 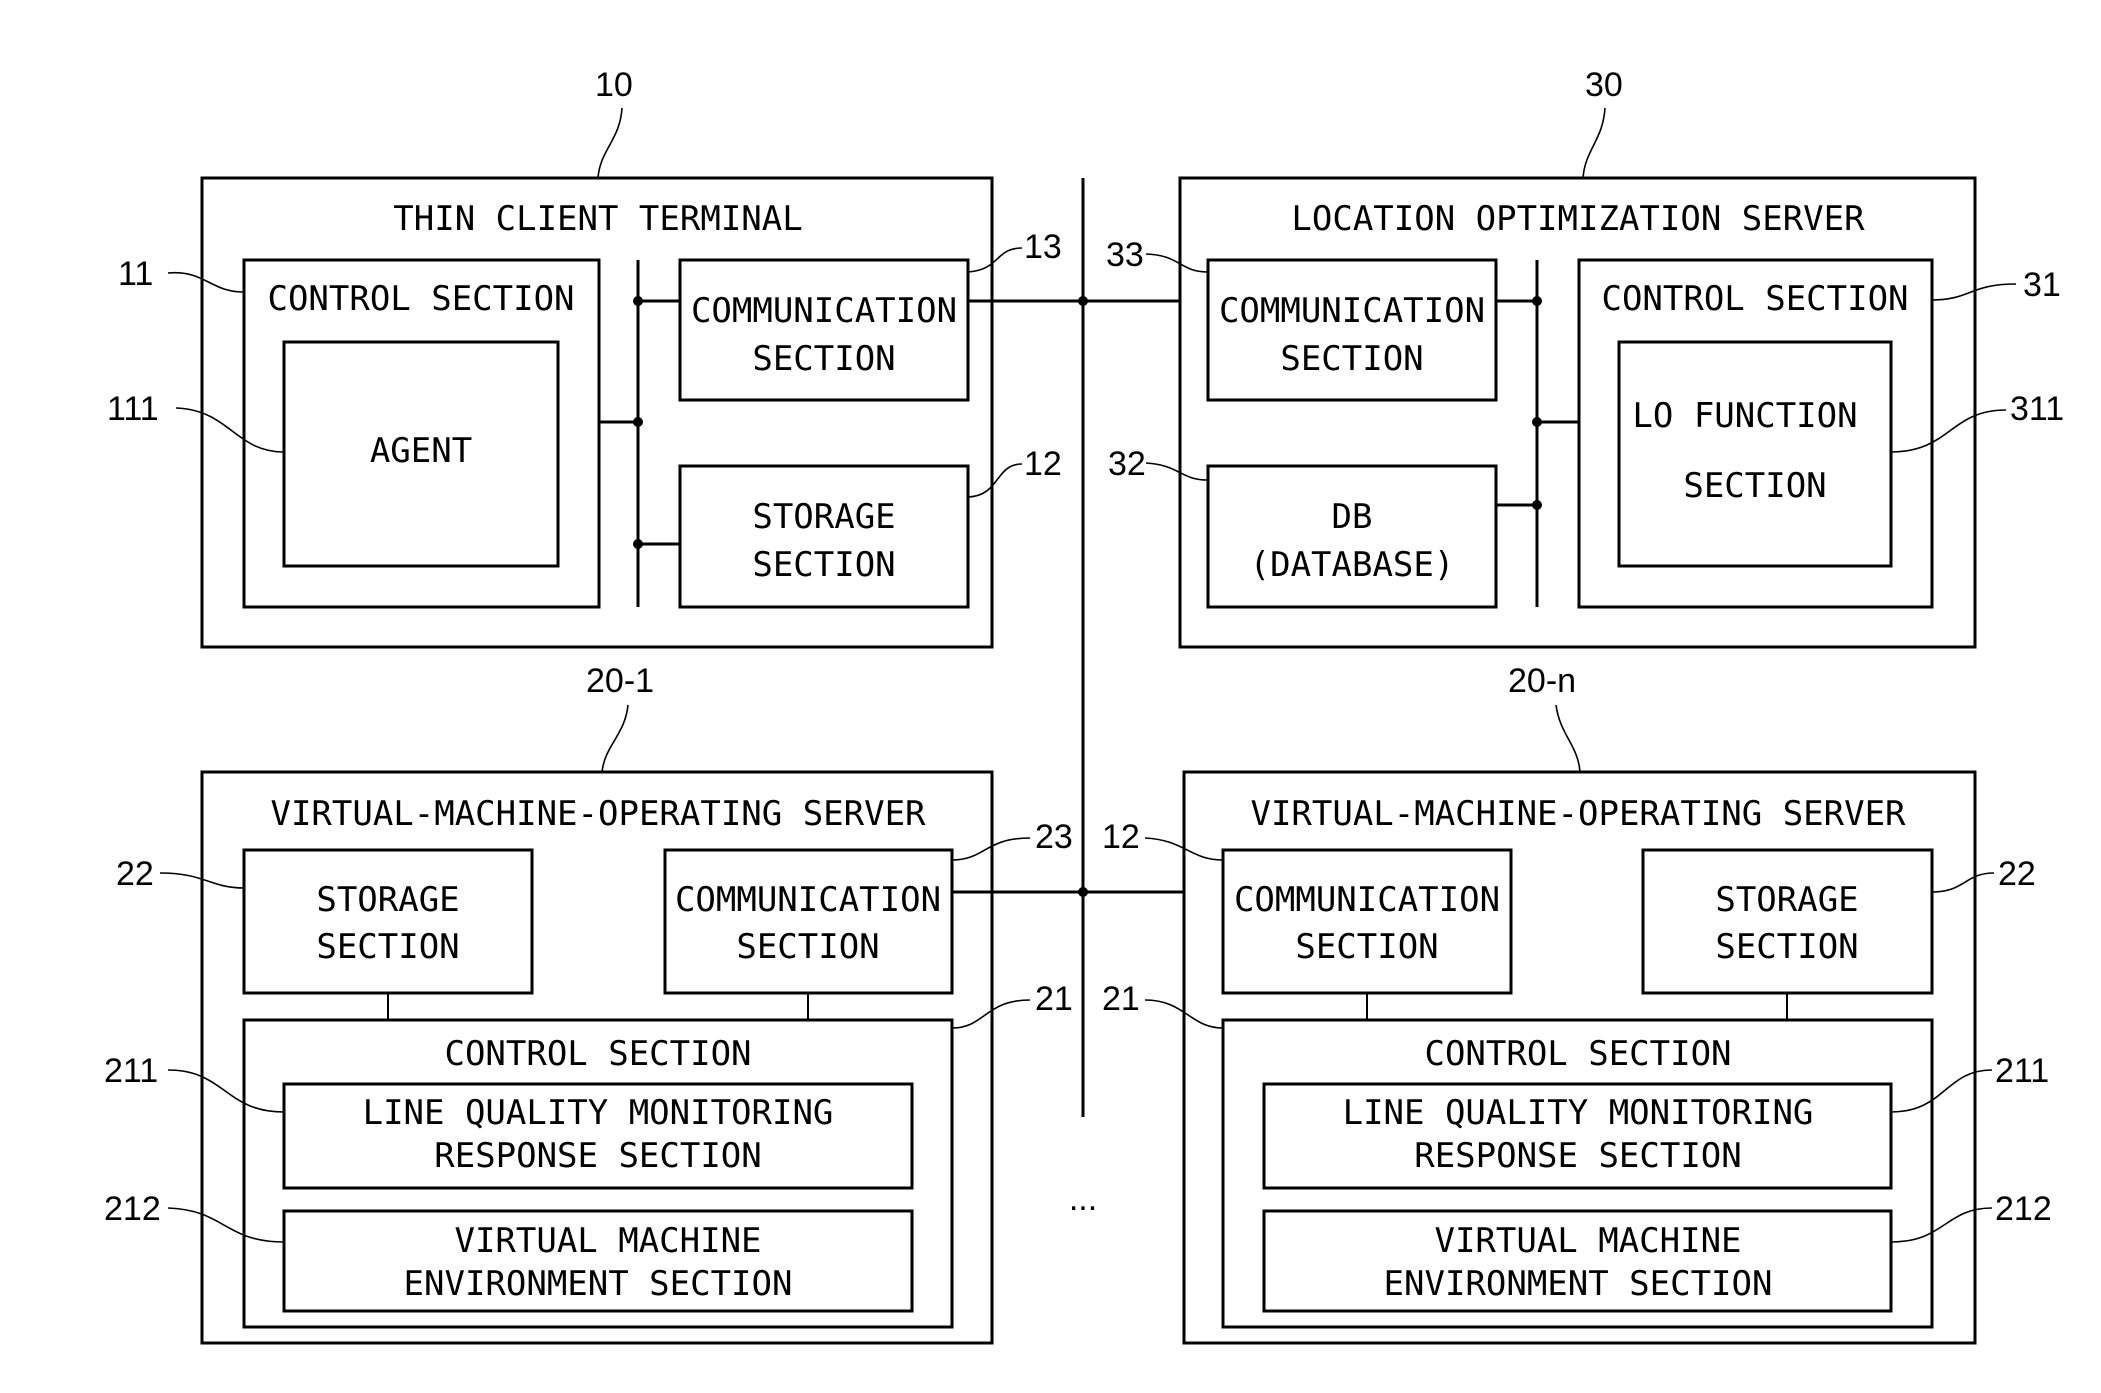 What do you see at coordinates (1127, 464) in the screenshot?
I see `ref-32: 32` at bounding box center [1127, 464].